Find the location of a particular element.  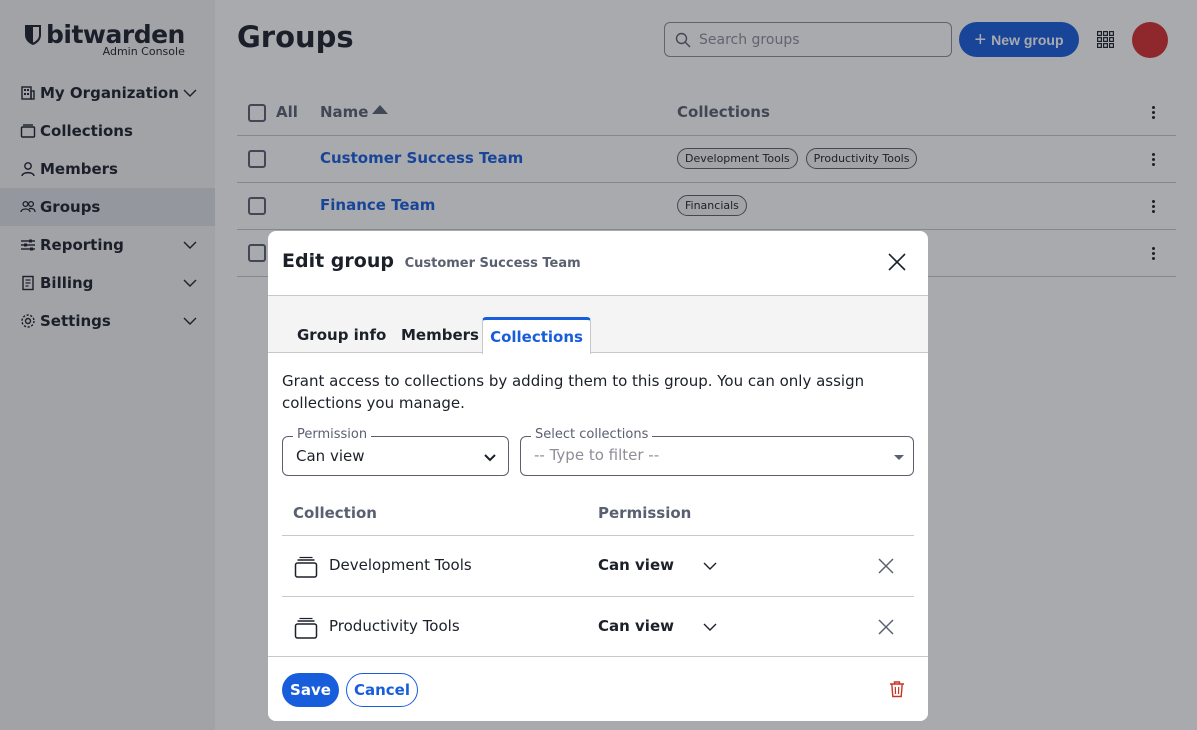

dialog-title: Edit group Customer Success Team is located at coordinates (431, 261).